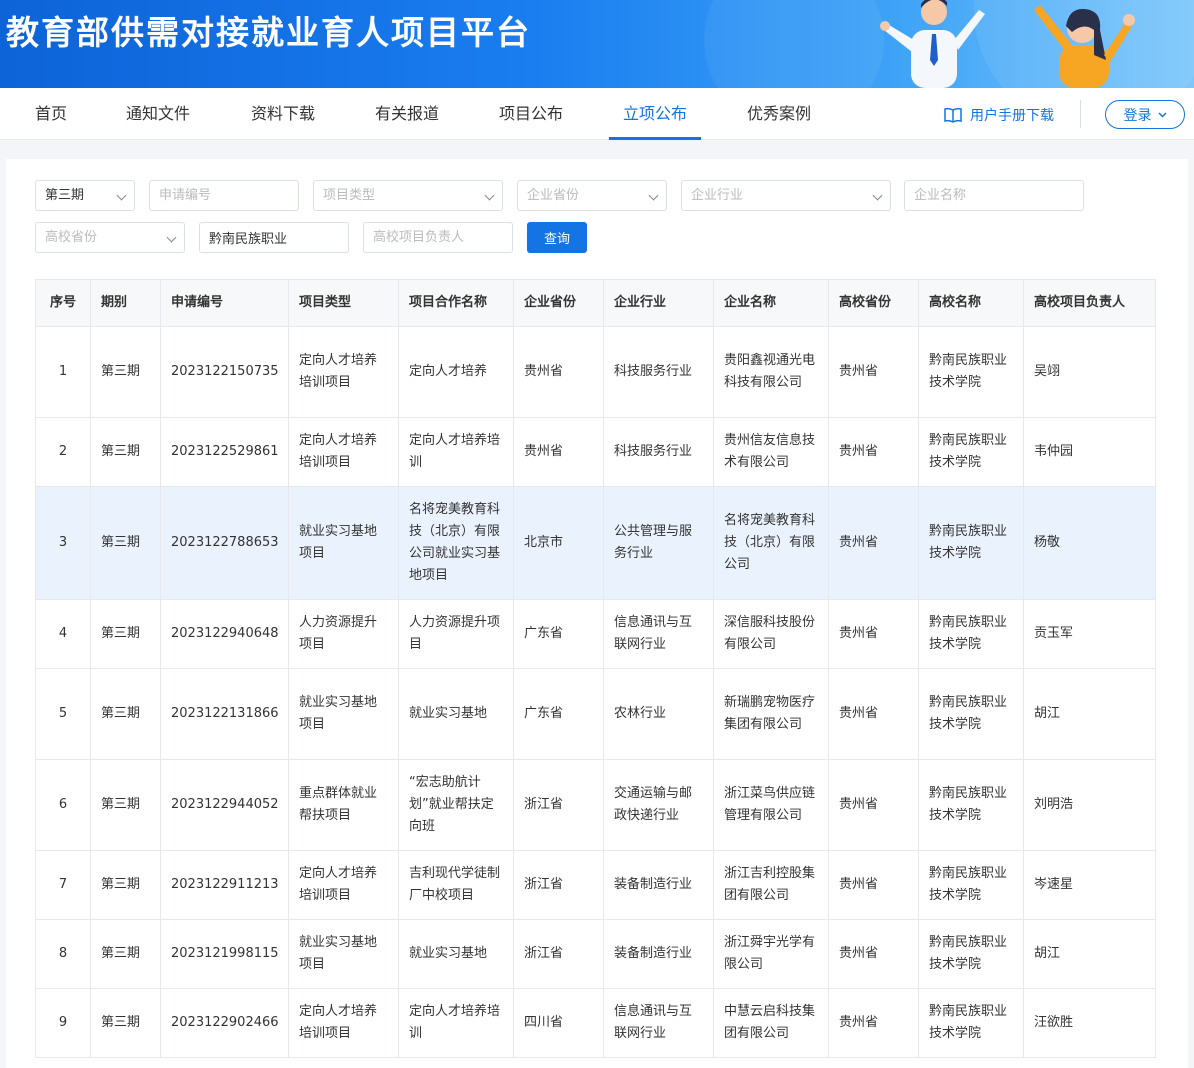 Image resolution: width=1194 pixels, height=1068 pixels. What do you see at coordinates (1089, 634) in the screenshot?
I see `cell-school-leader: 贡玉军` at bounding box center [1089, 634].